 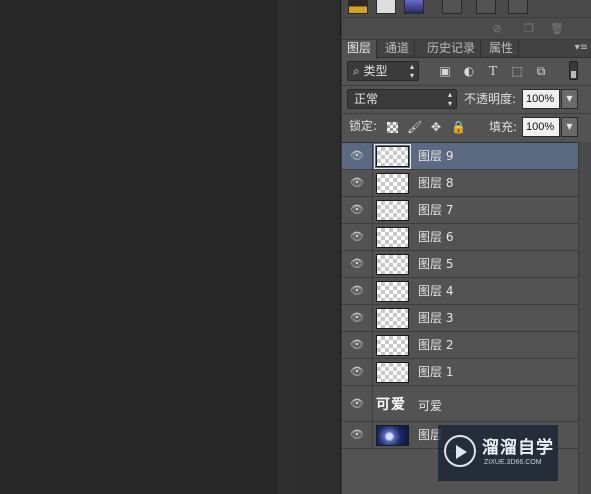 What do you see at coordinates (458, 127) in the screenshot?
I see `lock-all-icon: 🔒` at bounding box center [458, 127].